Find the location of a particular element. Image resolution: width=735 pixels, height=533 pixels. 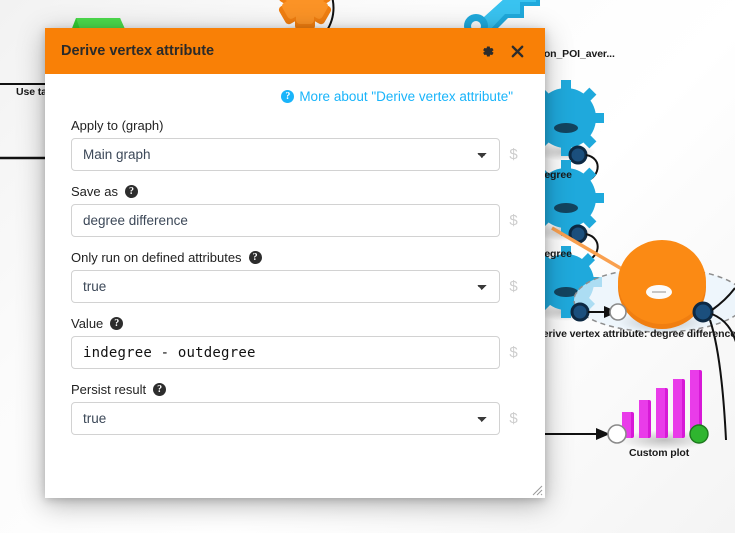

more-about-link: ? More about "Derive vertex attribute" is located at coordinates (397, 96).